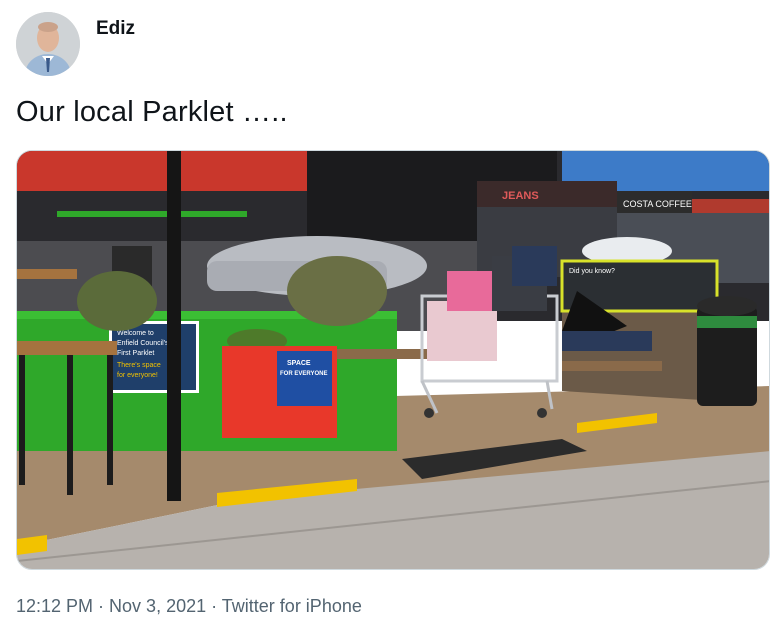  Describe the element at coordinates (135, 353) in the screenshot. I see `welcome-line-3: First Parklet` at that location.